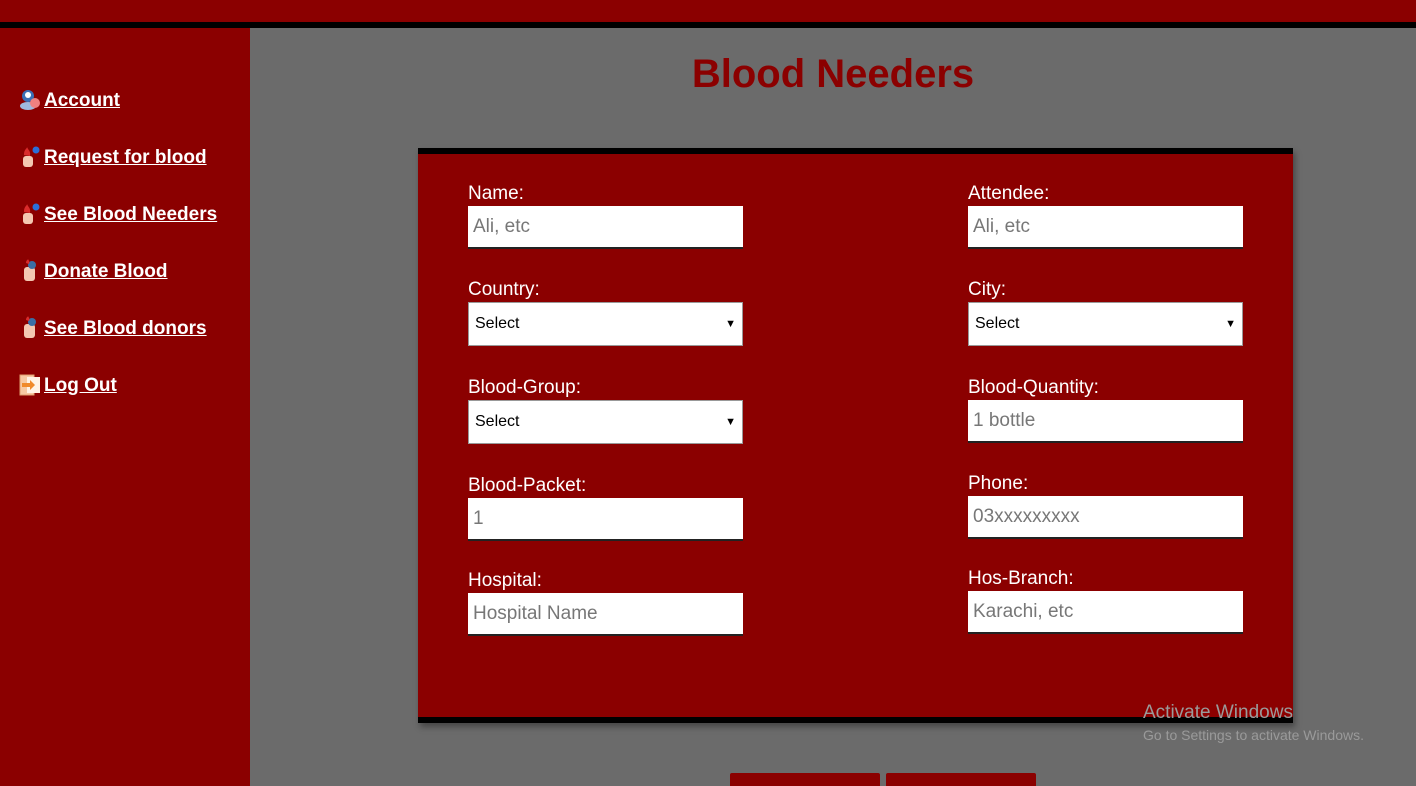  I want to click on phone-label: Phone:, so click(998, 483).